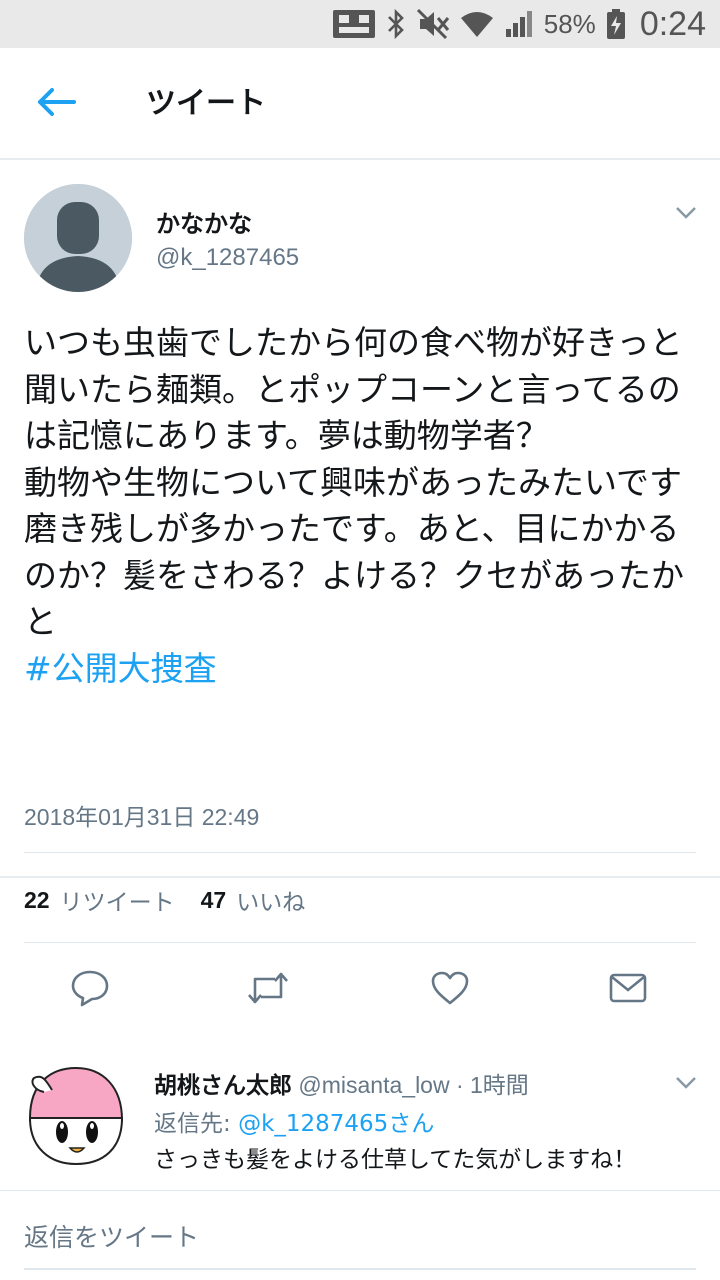 Image resolution: width=720 pixels, height=1280 pixels. I want to click on page-title: ツイート, so click(206, 103).